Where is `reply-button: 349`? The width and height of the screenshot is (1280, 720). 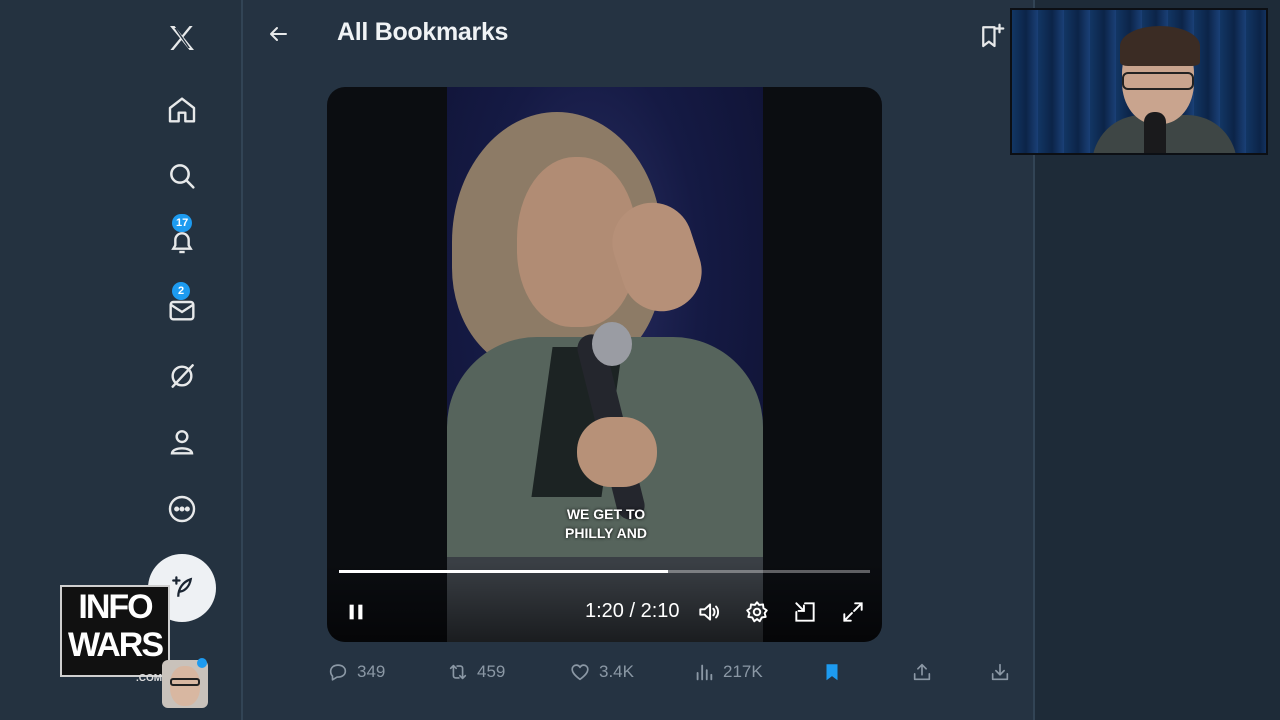
reply-button: 349 is located at coordinates (356, 672).